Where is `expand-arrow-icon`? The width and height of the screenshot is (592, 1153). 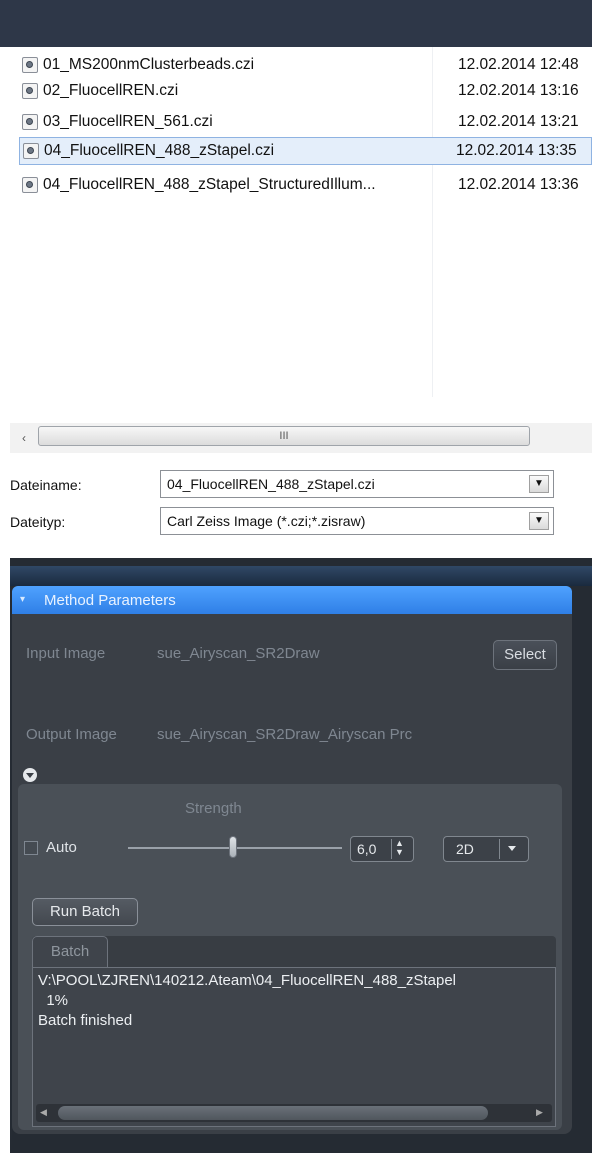
expand-arrow-icon is located at coordinates (30, 775).